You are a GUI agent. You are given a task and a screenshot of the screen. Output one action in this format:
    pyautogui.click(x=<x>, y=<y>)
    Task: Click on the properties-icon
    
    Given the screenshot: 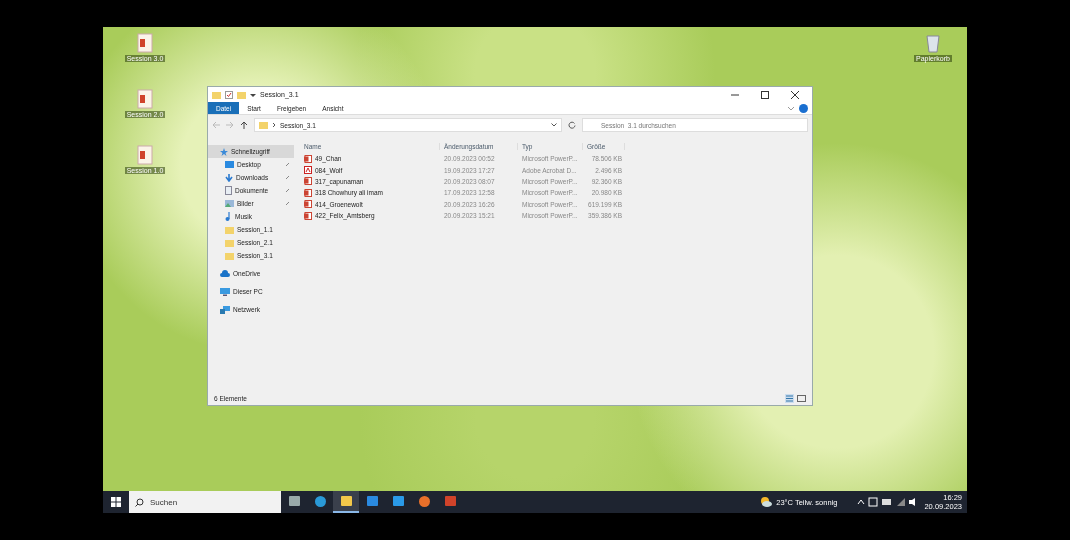 What is the action you would take?
    pyautogui.click(x=229, y=94)
    